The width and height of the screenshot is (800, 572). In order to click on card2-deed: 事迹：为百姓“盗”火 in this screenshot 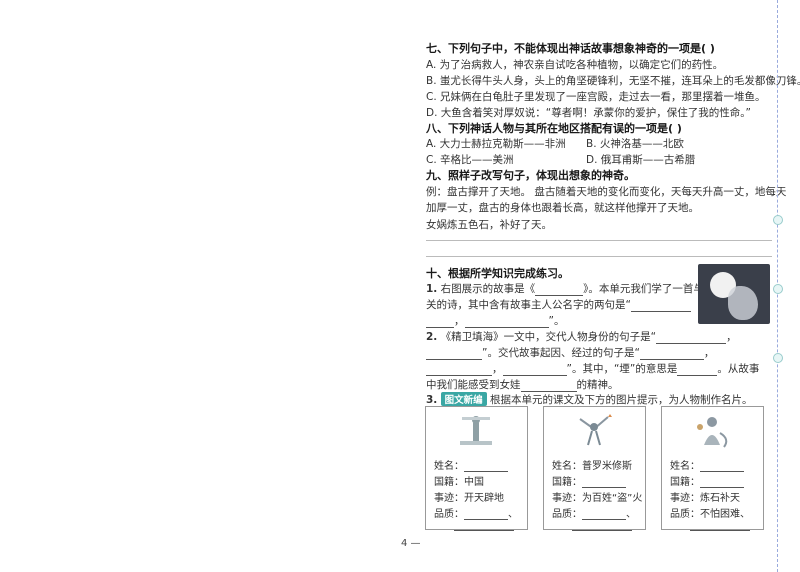, I will do `click(597, 498)`.